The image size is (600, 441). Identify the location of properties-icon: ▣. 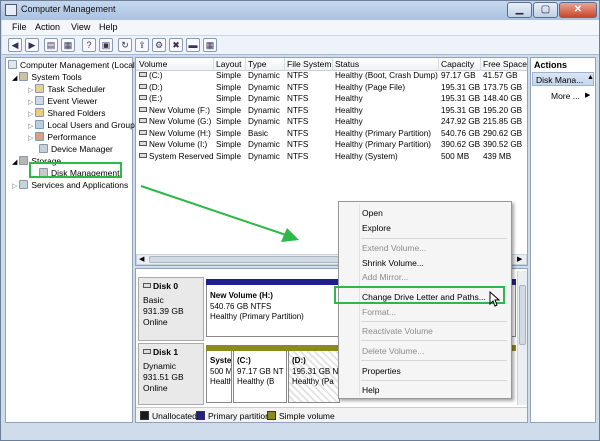
(106, 45).